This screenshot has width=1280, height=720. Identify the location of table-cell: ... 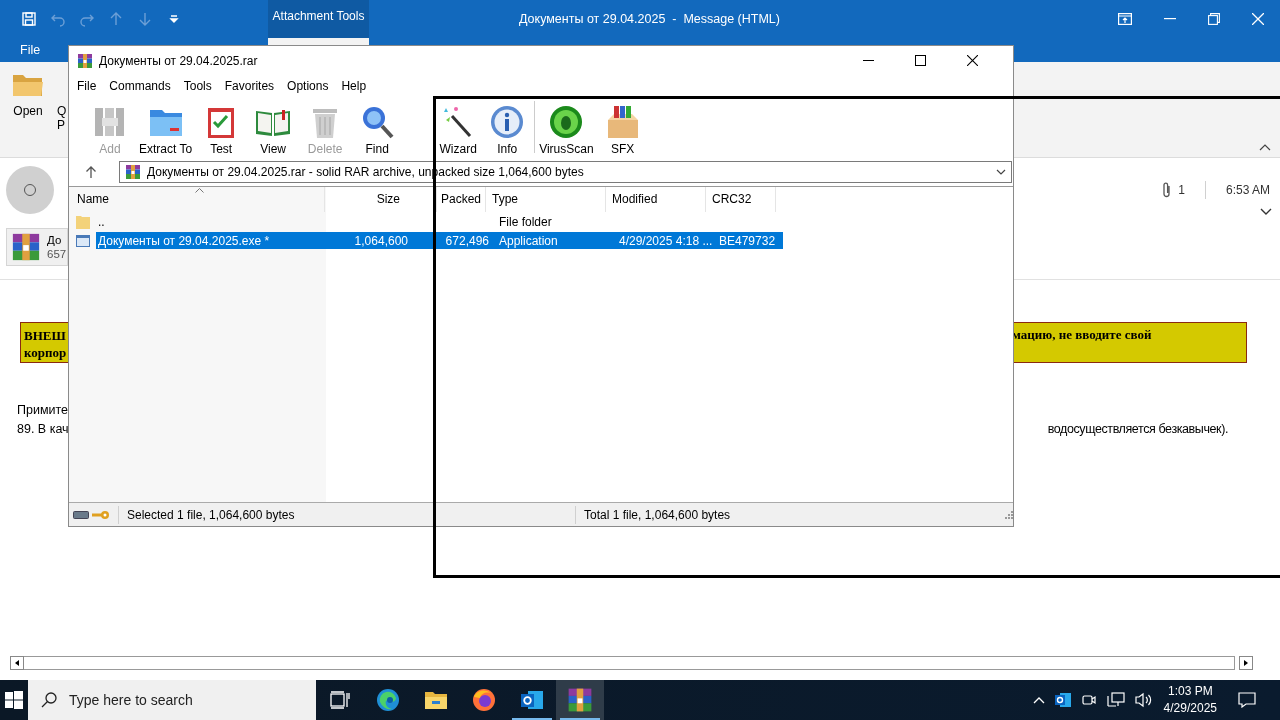
(101, 221).